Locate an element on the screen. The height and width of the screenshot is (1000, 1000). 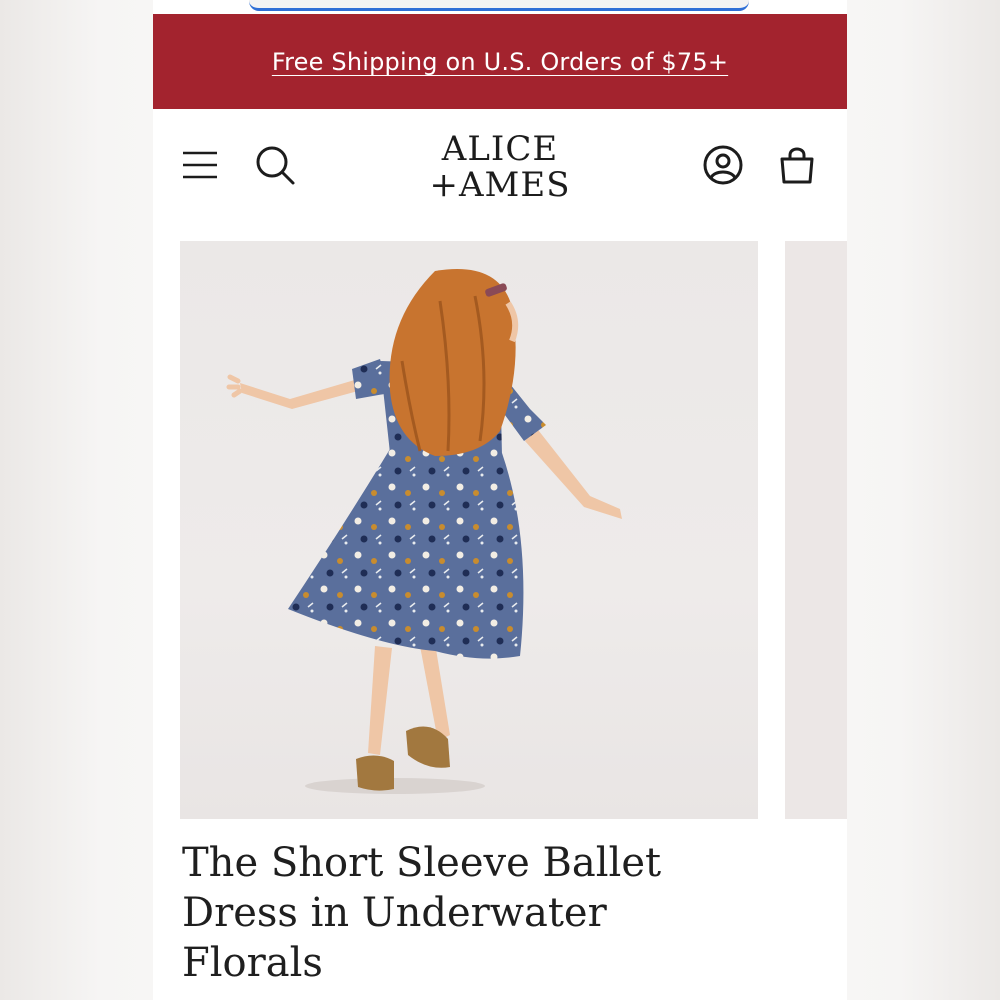
menu-icon is located at coordinates (200, 165).